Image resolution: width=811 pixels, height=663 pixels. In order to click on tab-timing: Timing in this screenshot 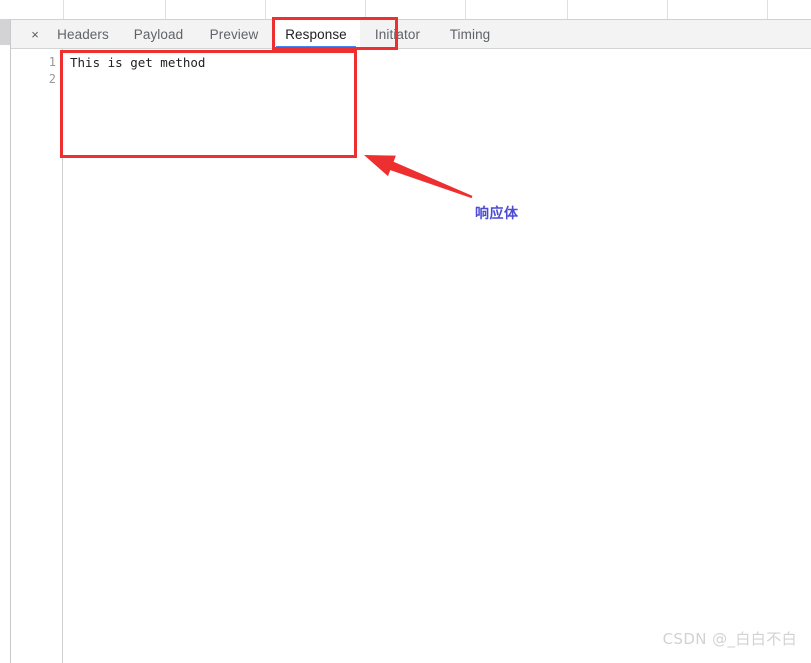, I will do `click(470, 34)`.